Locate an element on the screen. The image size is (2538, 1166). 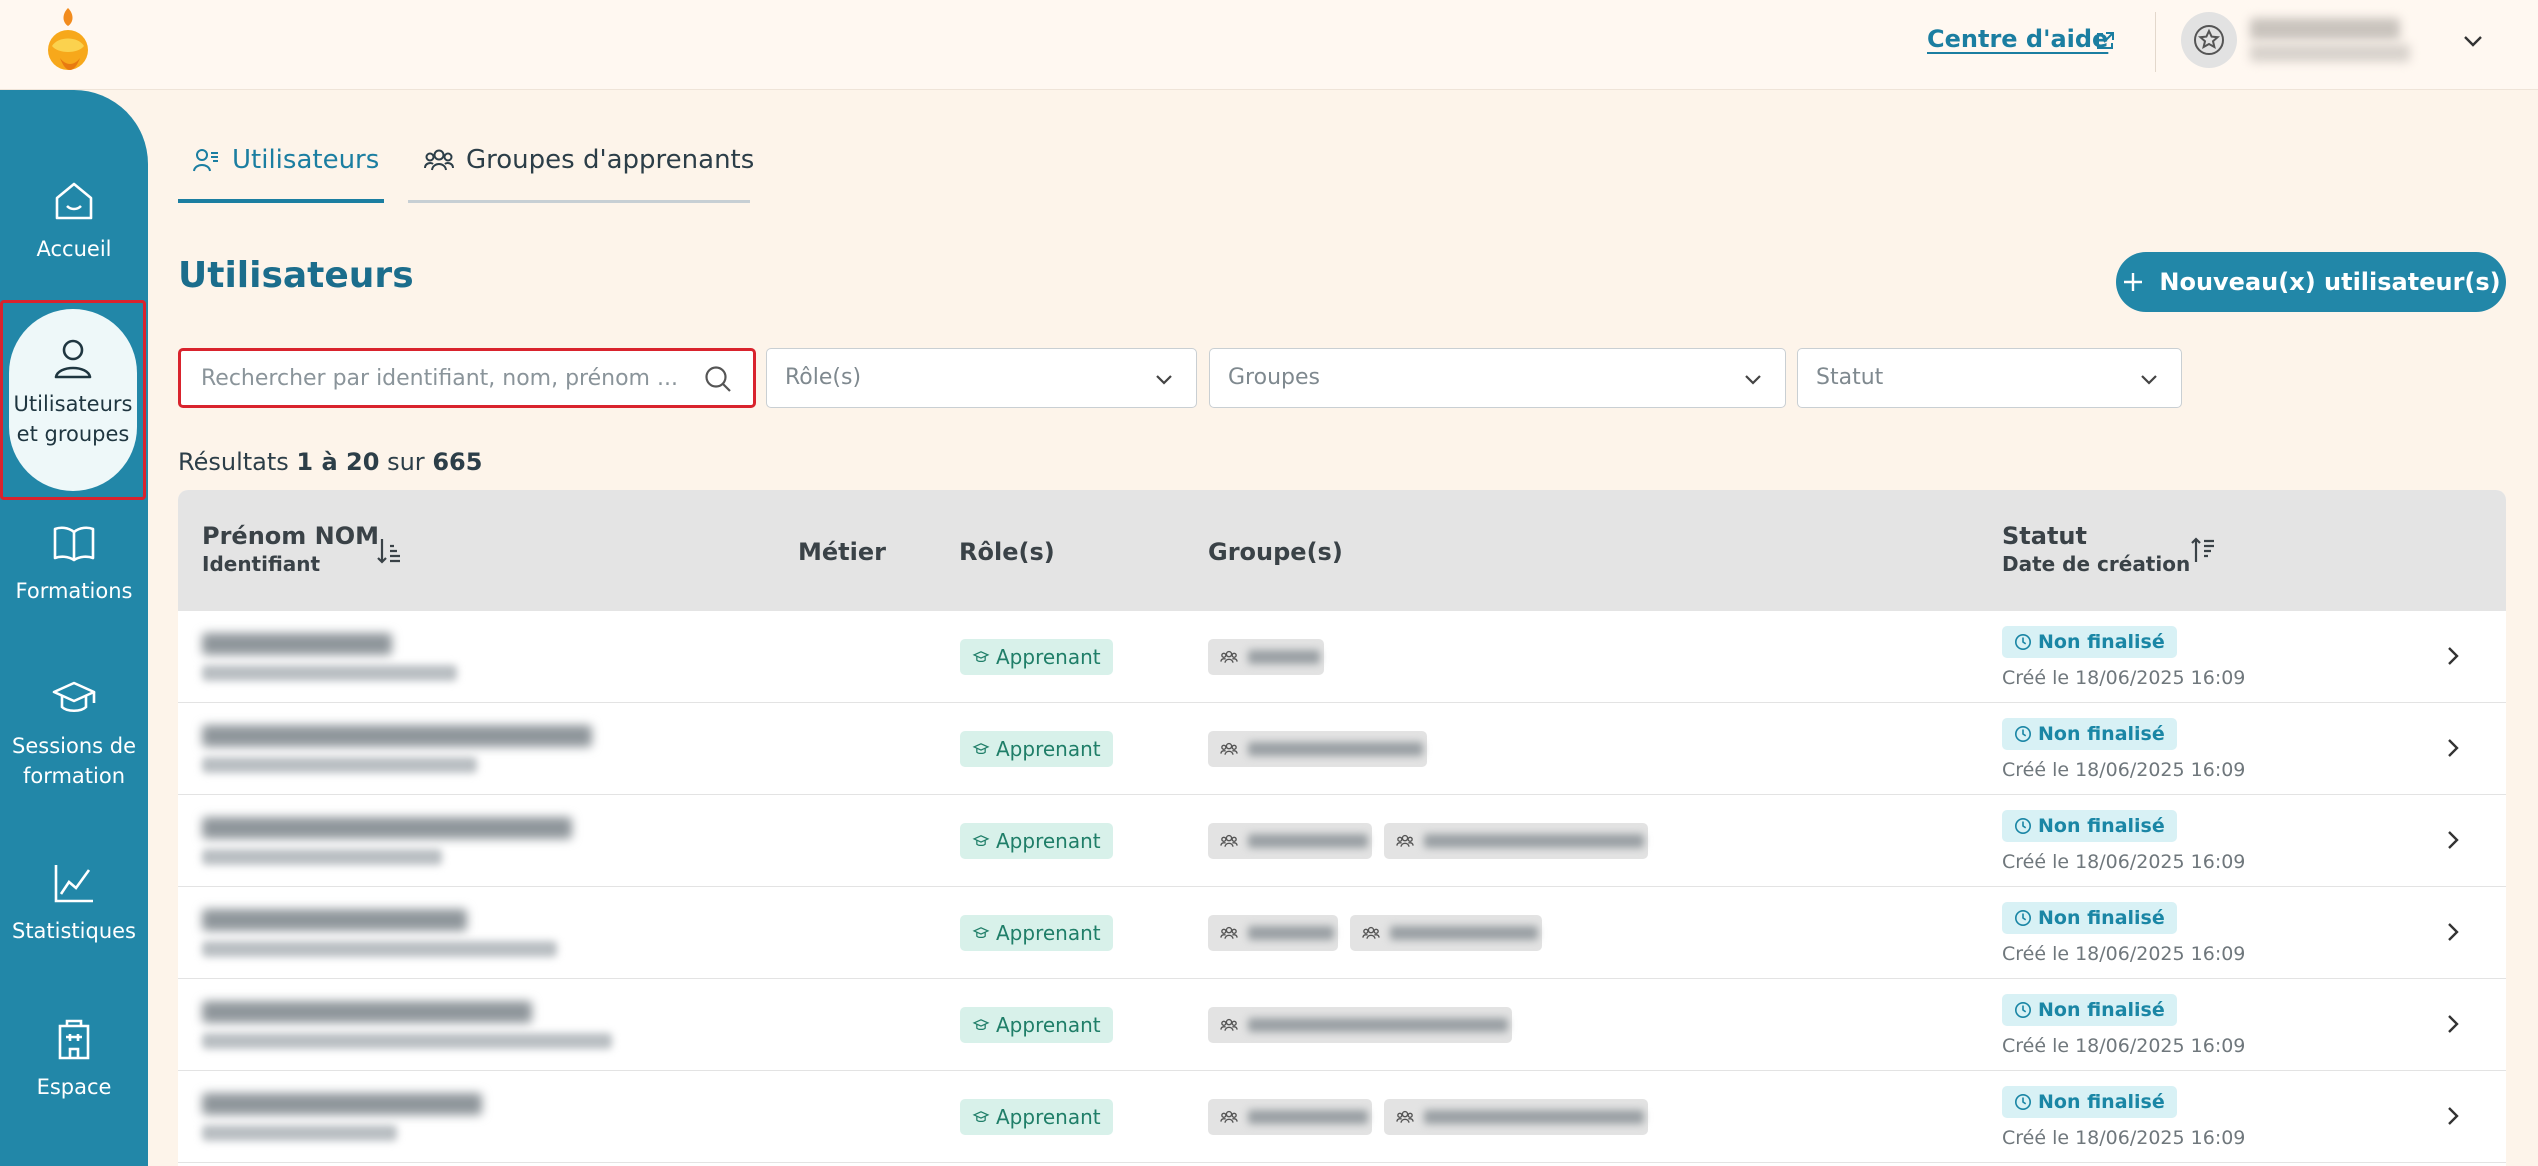
home-icon is located at coordinates (74, 201).